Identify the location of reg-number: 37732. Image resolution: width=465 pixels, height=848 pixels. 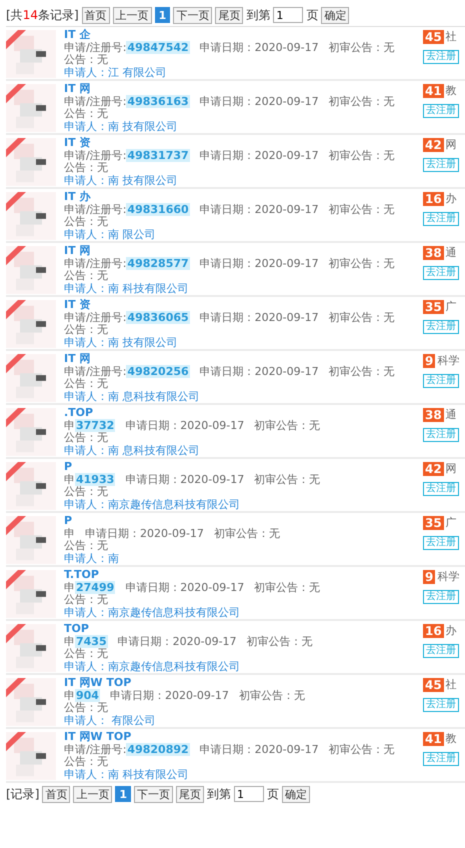
(95, 425).